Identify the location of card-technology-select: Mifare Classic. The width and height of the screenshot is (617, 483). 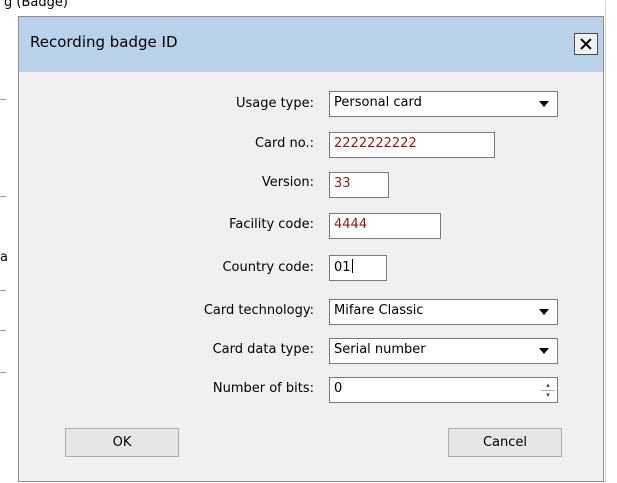
(443, 312).